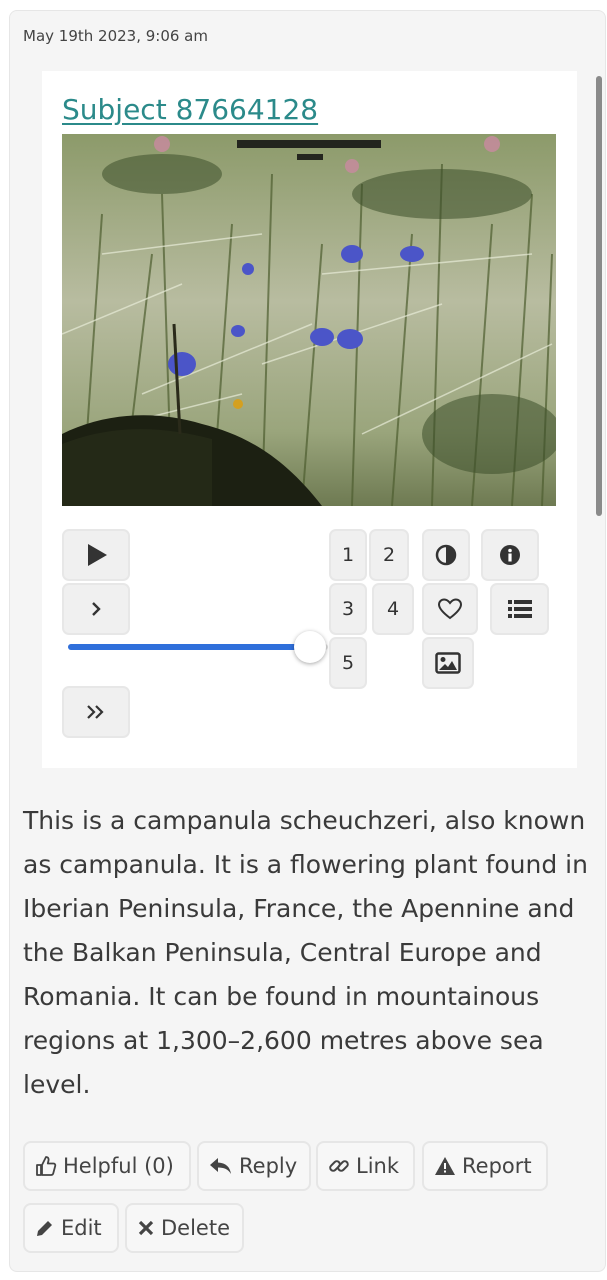 The height and width of the screenshot is (1280, 607). What do you see at coordinates (348, 555) in the screenshot?
I see `frame-button-1: 1` at bounding box center [348, 555].